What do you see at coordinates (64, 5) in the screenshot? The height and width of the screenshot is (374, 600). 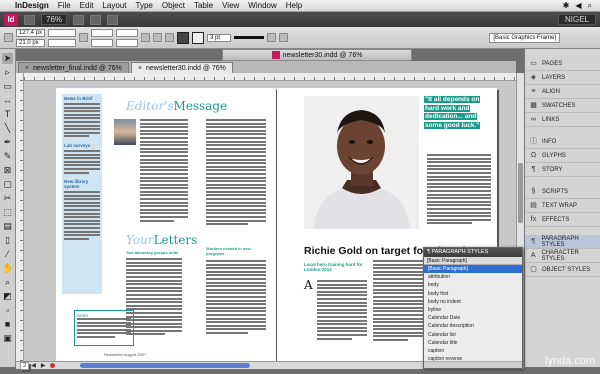 I see `menu-file: File` at bounding box center [64, 5].